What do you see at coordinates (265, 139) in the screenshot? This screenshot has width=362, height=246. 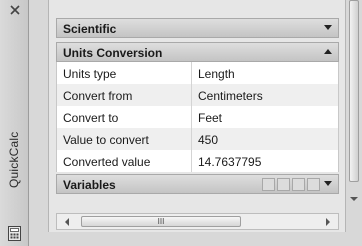 I see `value-to-convert-field: 450` at bounding box center [265, 139].